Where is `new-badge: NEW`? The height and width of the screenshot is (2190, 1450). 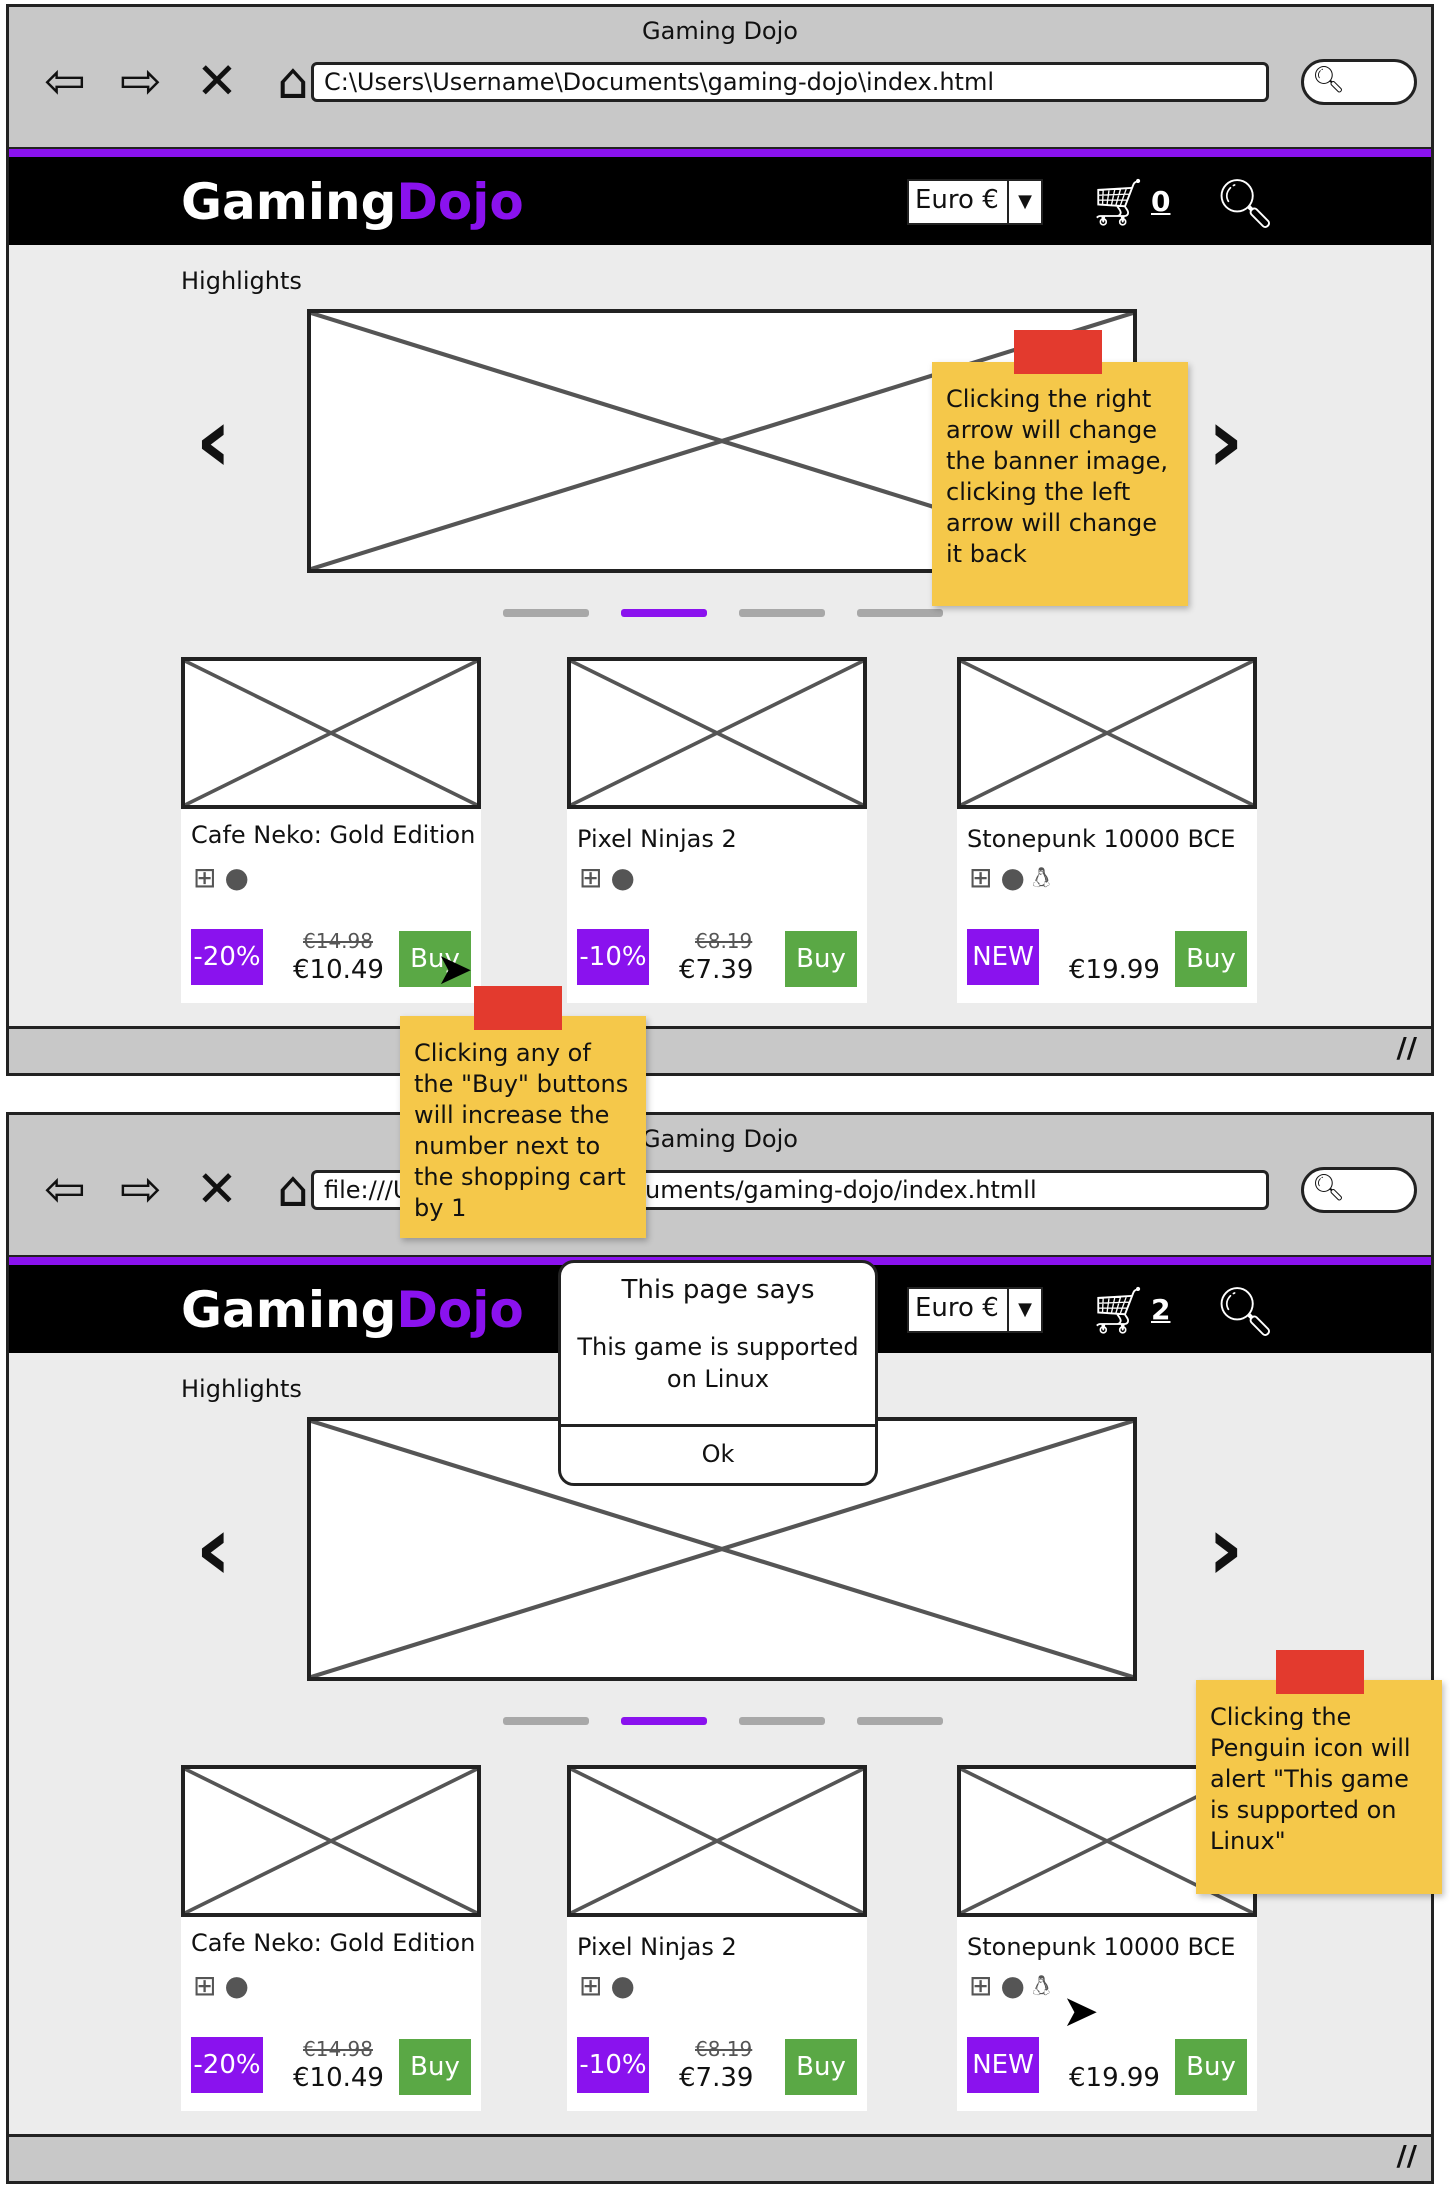
new-badge: NEW is located at coordinates (1003, 957).